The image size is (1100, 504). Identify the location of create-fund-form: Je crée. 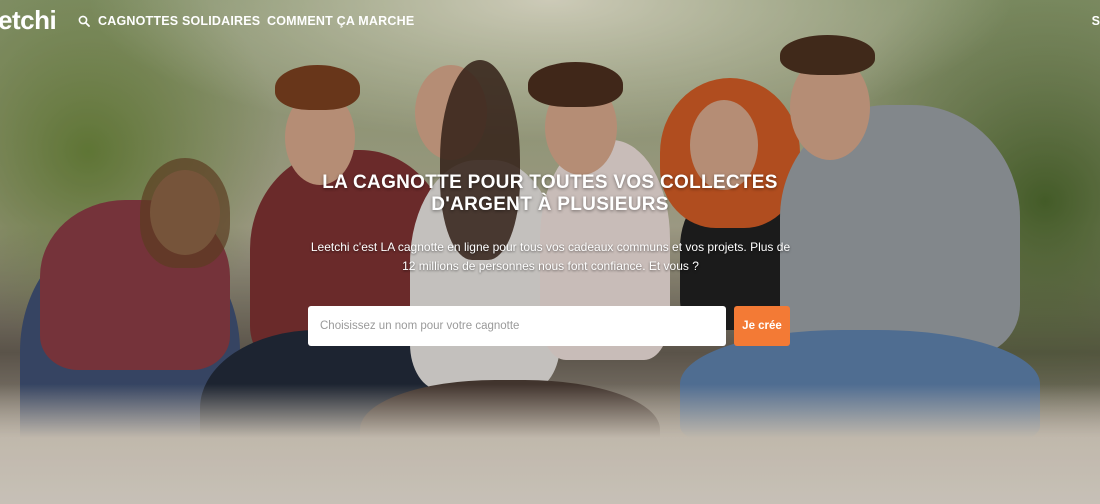
(549, 326).